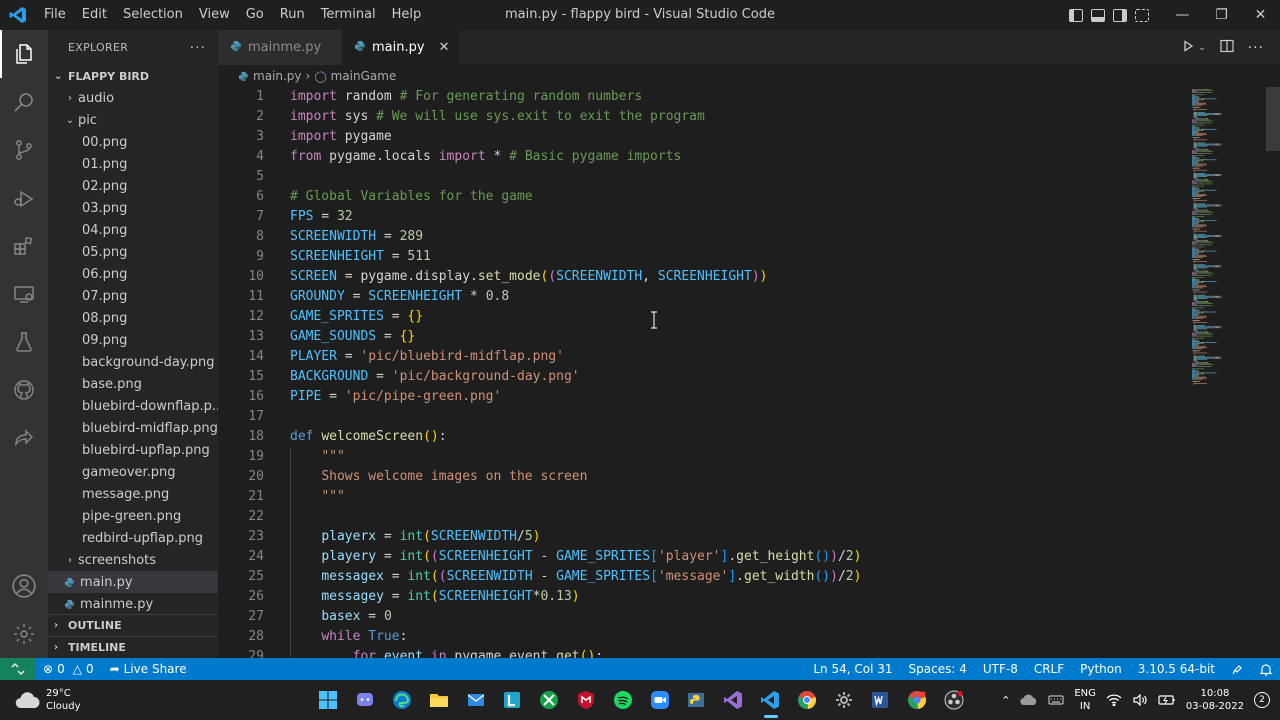 The image size is (1280, 720). I want to click on tree-file-main-py: main.py, so click(133, 582).